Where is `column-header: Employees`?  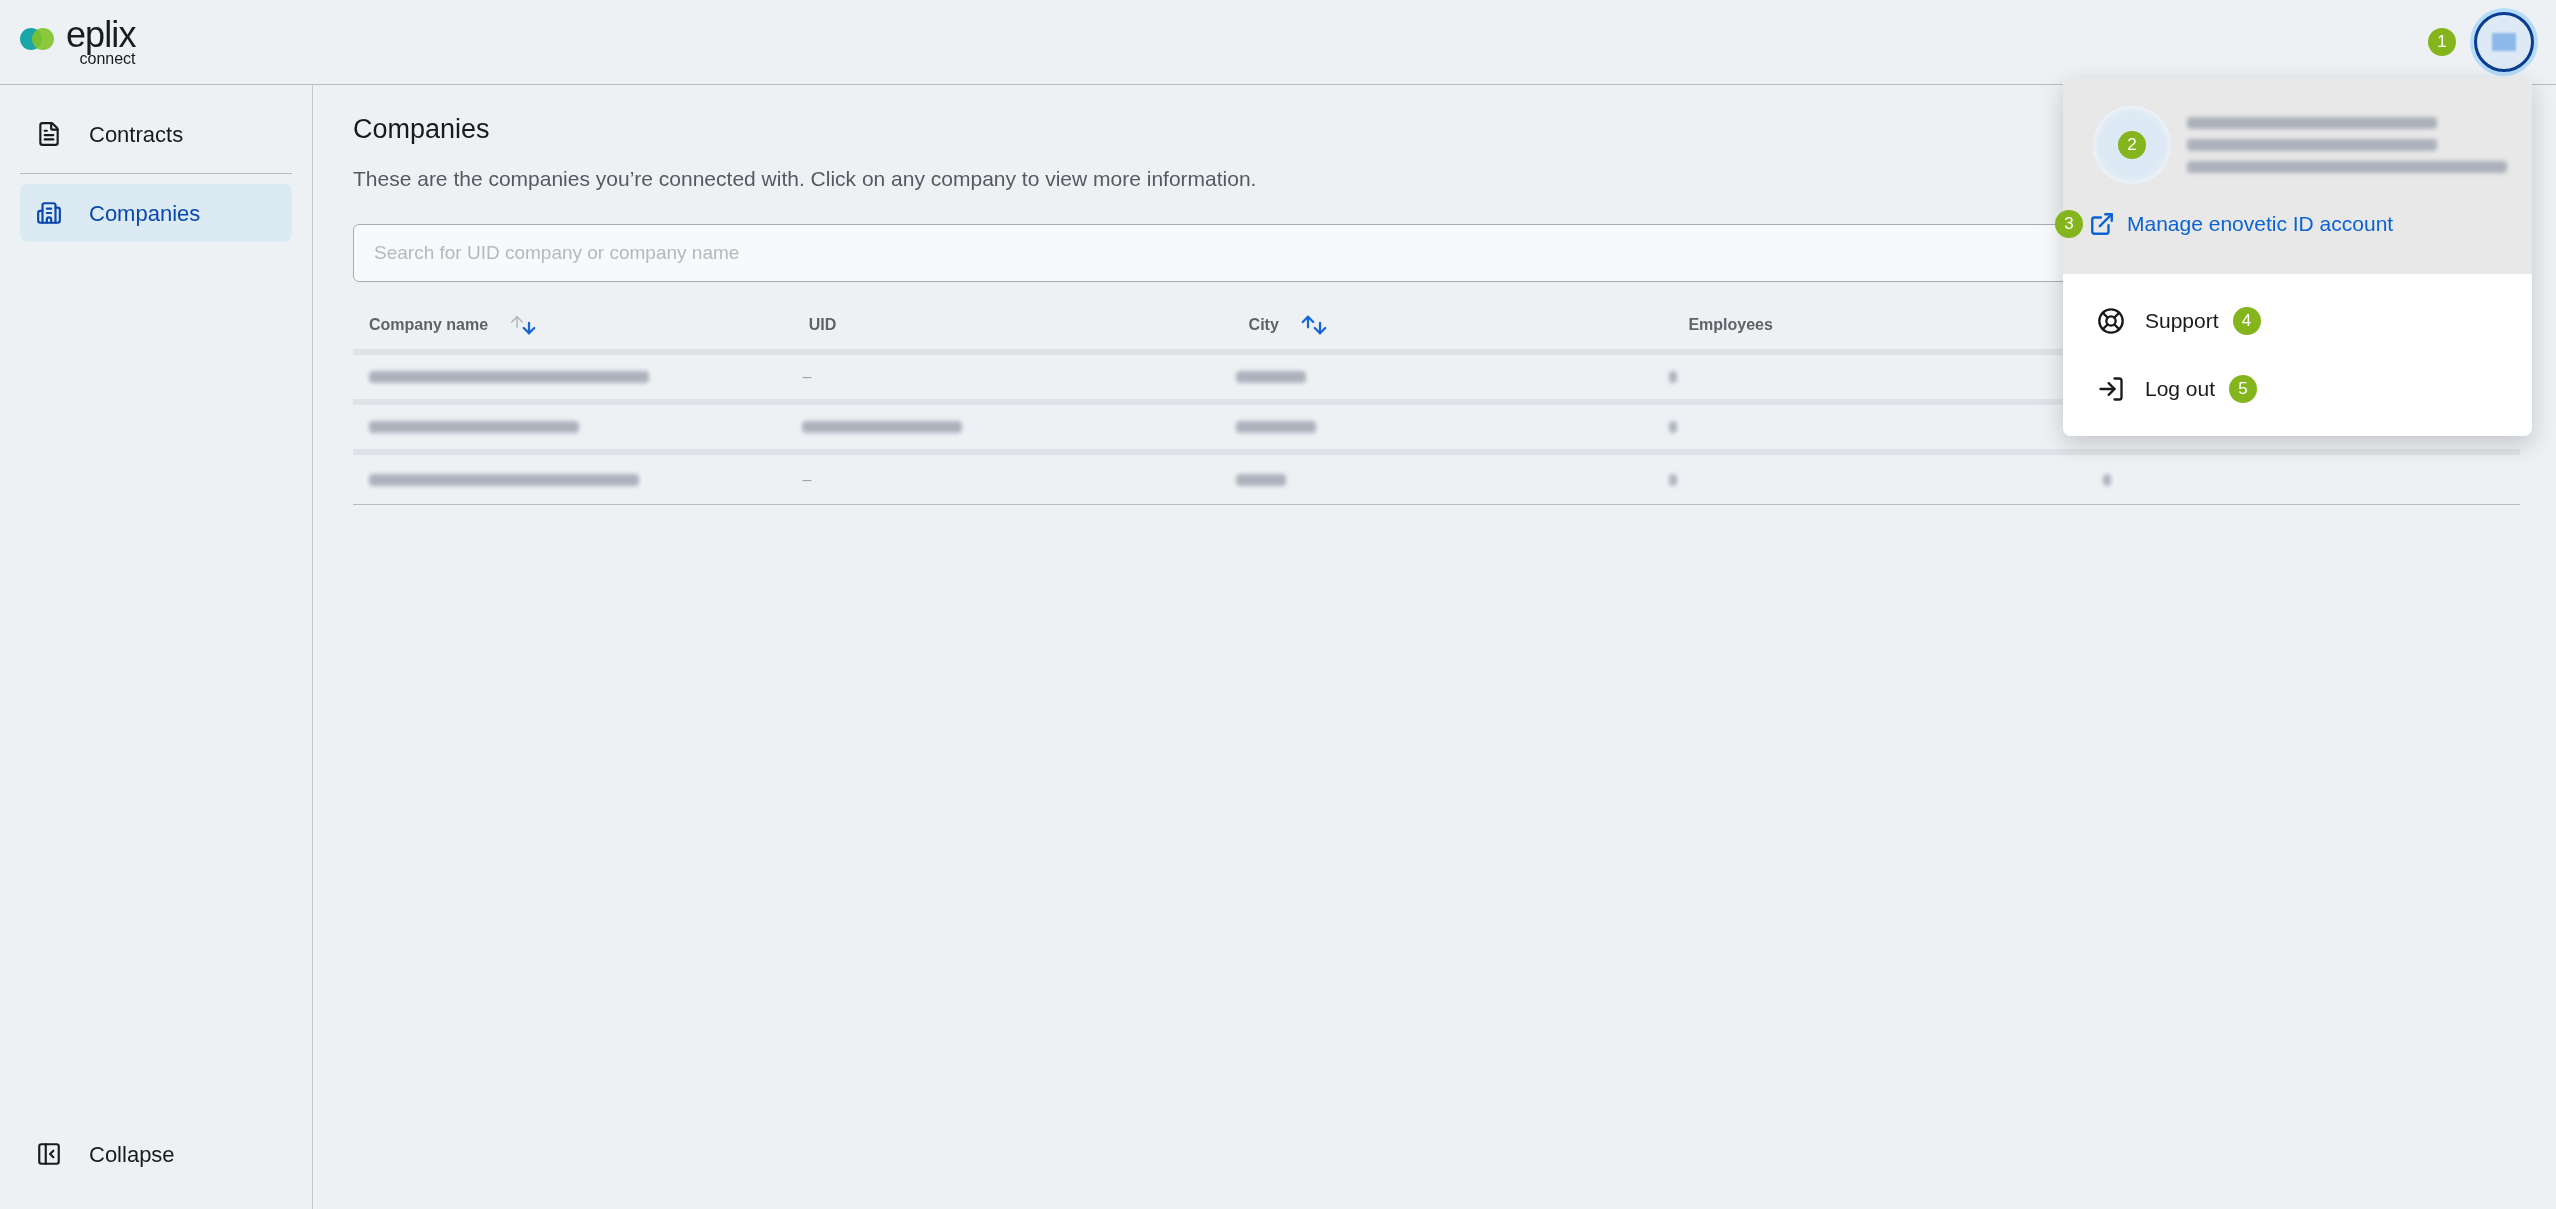 column-header: Employees is located at coordinates (1730, 324).